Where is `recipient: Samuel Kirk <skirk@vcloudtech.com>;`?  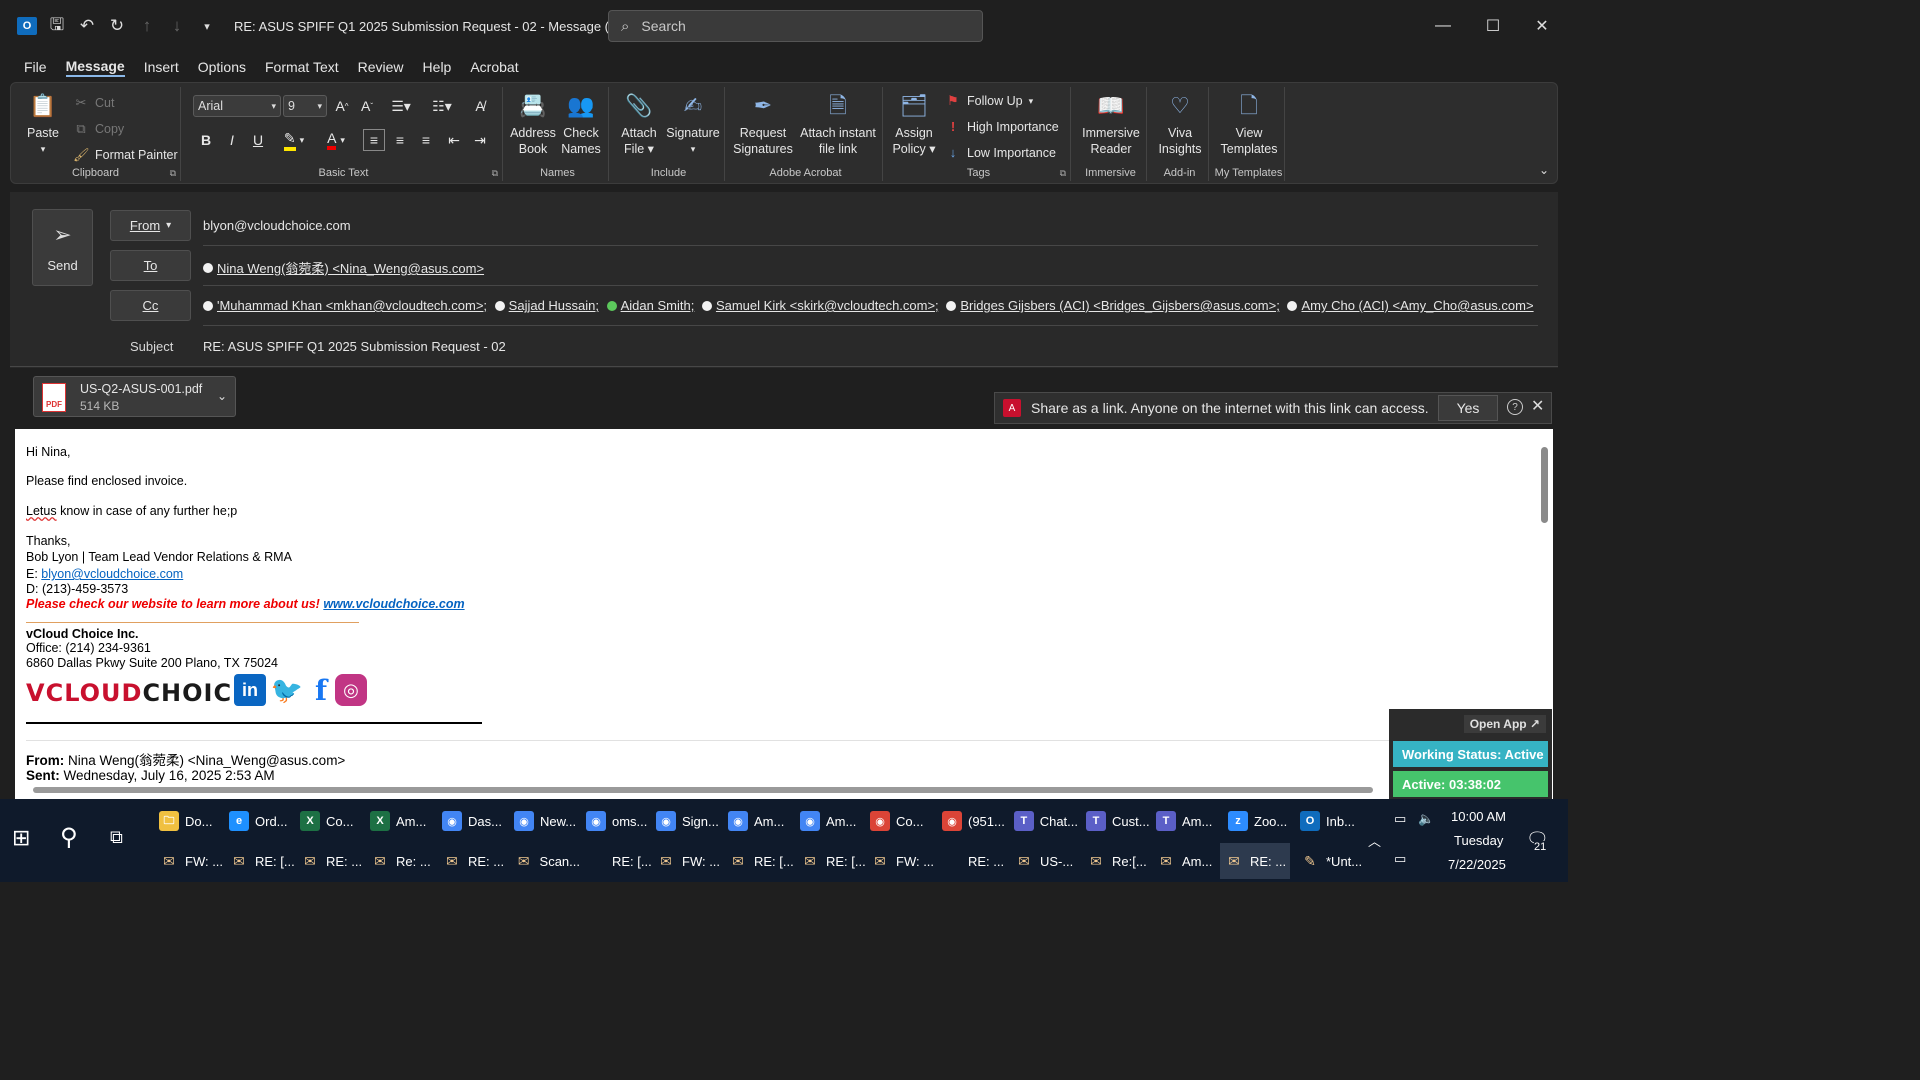
recipient: Samuel Kirk <skirk@vcloudtech.com>; is located at coordinates (820, 305).